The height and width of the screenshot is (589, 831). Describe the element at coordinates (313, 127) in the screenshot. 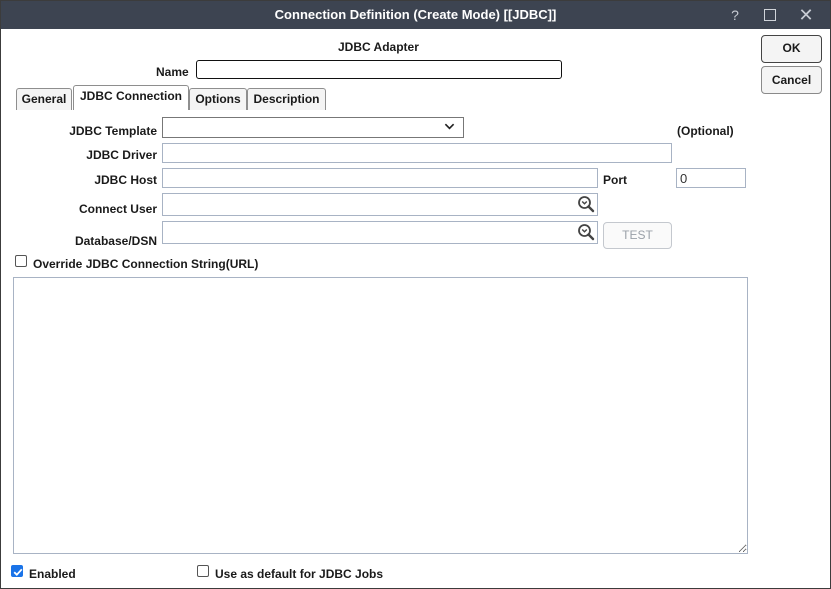

I see `jdbc-template-select` at that location.